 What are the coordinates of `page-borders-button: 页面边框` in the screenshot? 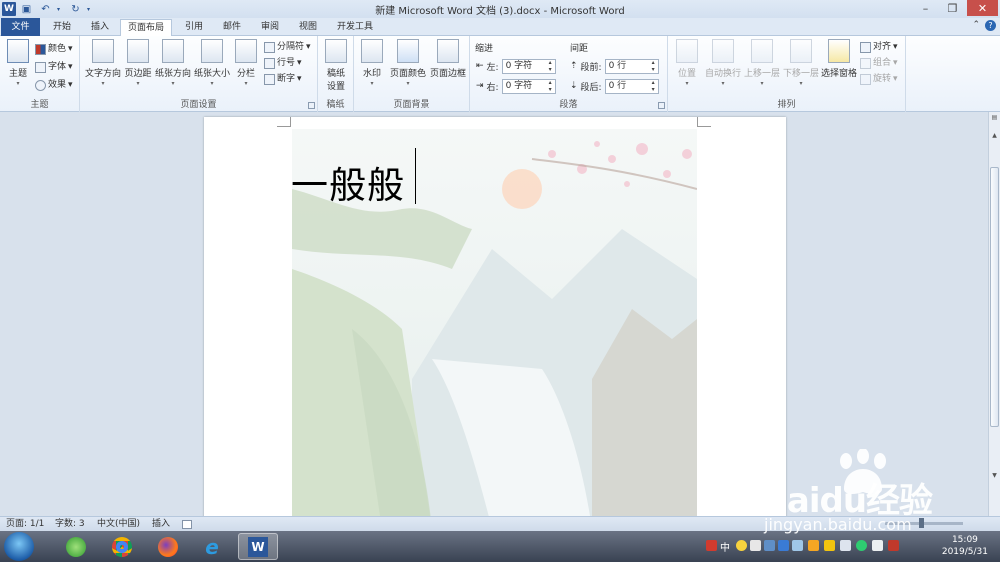 It's located at (448, 59).